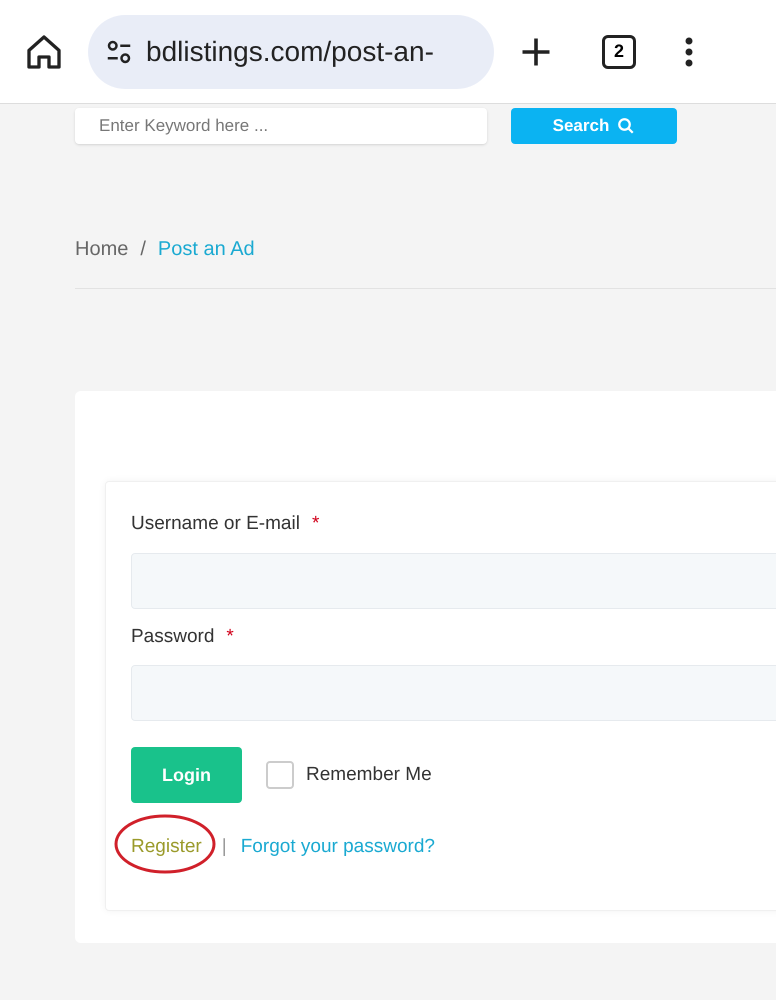  What do you see at coordinates (338, 847) in the screenshot?
I see `forgot-password-link: Forgot your password?` at bounding box center [338, 847].